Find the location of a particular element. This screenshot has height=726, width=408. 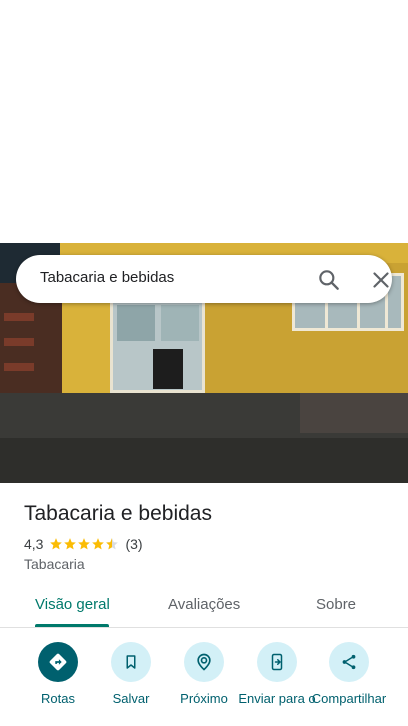

close-icon is located at coordinates (381, 280).